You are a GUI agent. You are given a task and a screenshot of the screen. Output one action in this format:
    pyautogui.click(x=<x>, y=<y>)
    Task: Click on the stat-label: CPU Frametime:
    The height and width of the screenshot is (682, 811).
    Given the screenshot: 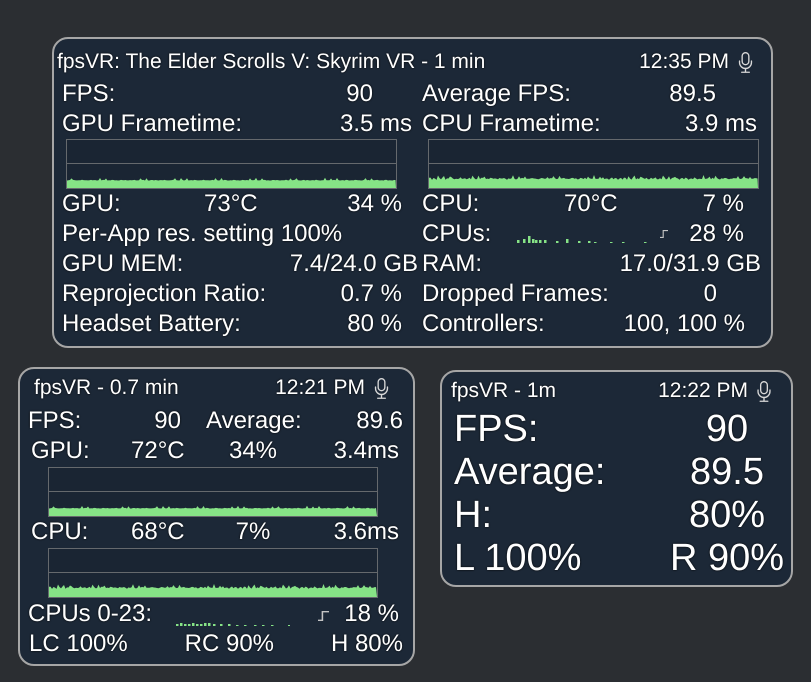 What is the action you would take?
    pyautogui.click(x=511, y=124)
    